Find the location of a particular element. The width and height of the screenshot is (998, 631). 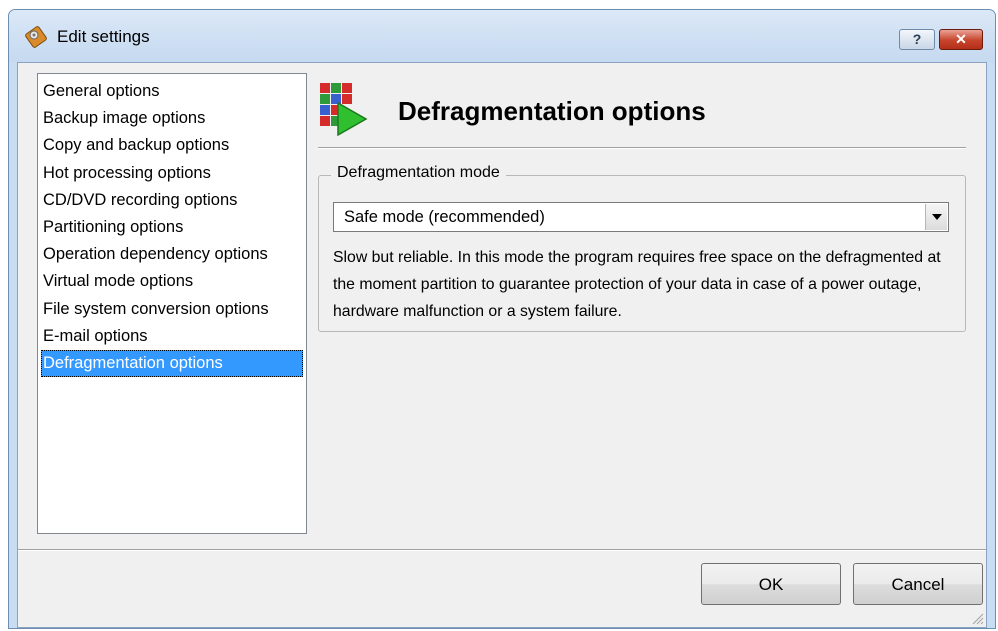

category-item-operation-dependency: Operation dependency options is located at coordinates (172, 254).